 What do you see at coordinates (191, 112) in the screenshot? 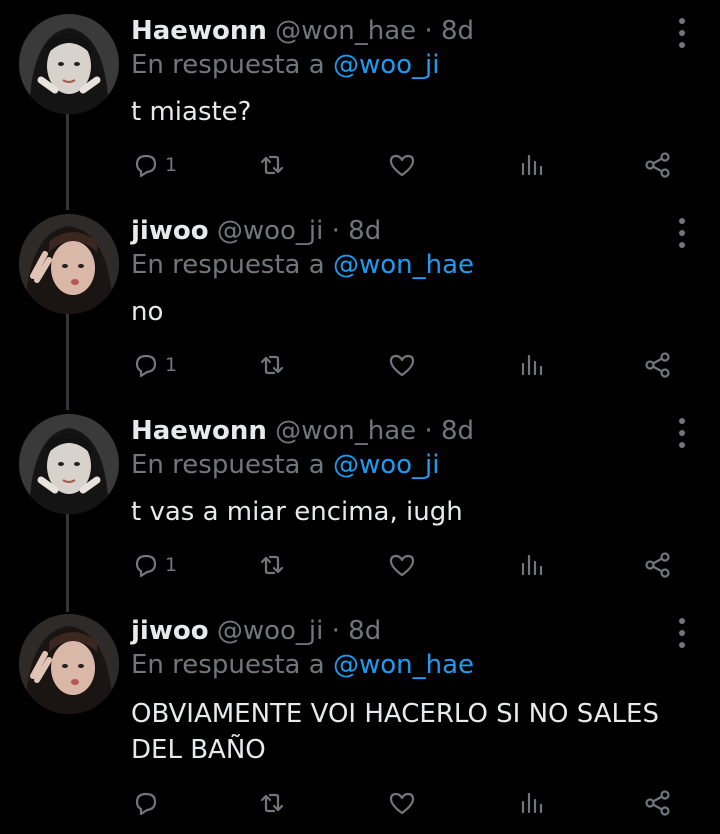
I see `tweet-text: t miaste?` at bounding box center [191, 112].